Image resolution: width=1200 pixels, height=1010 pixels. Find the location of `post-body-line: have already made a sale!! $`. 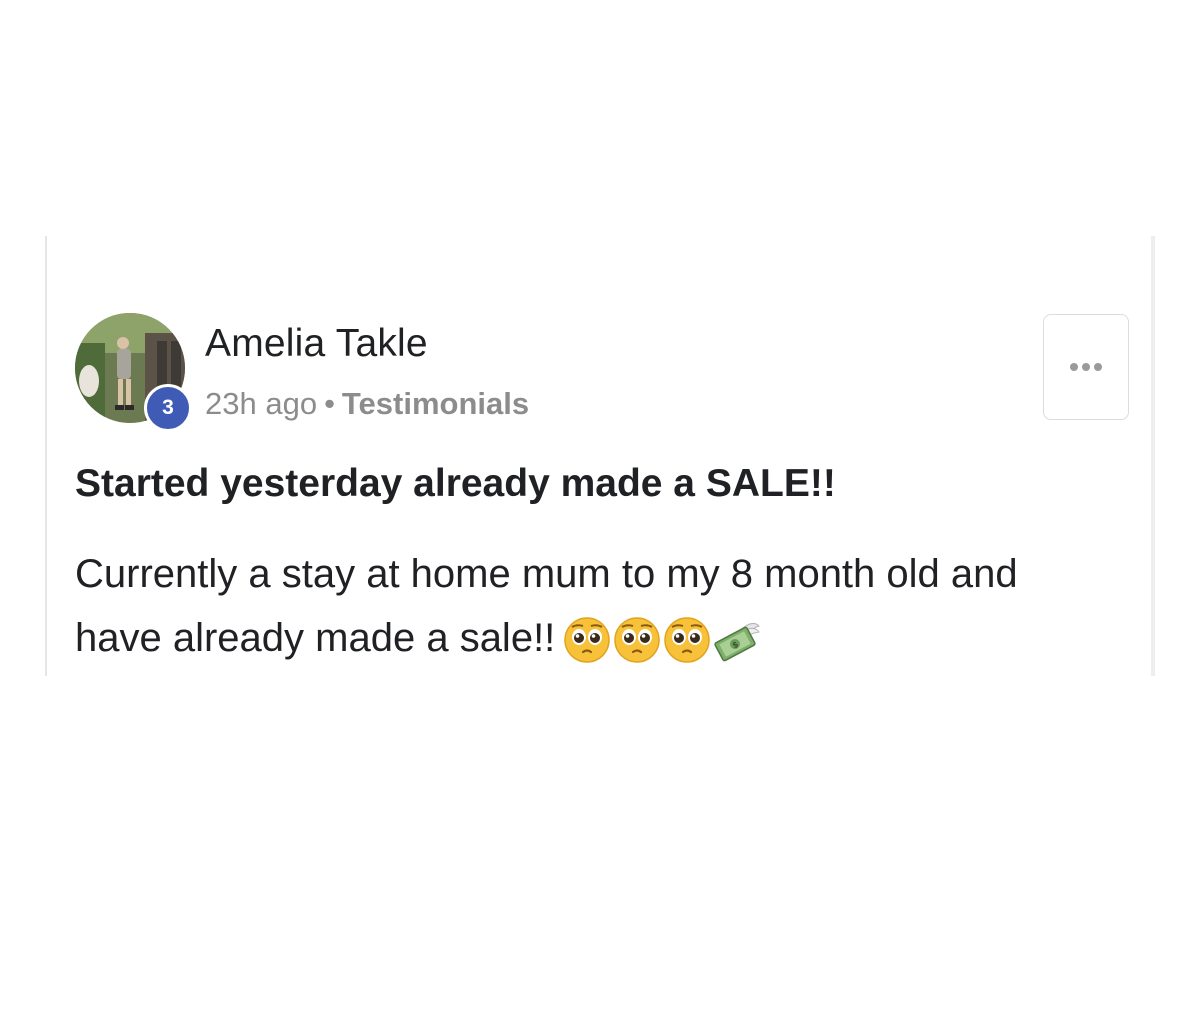

post-body-line: have already made a sale!! $ is located at coordinates (605, 638).